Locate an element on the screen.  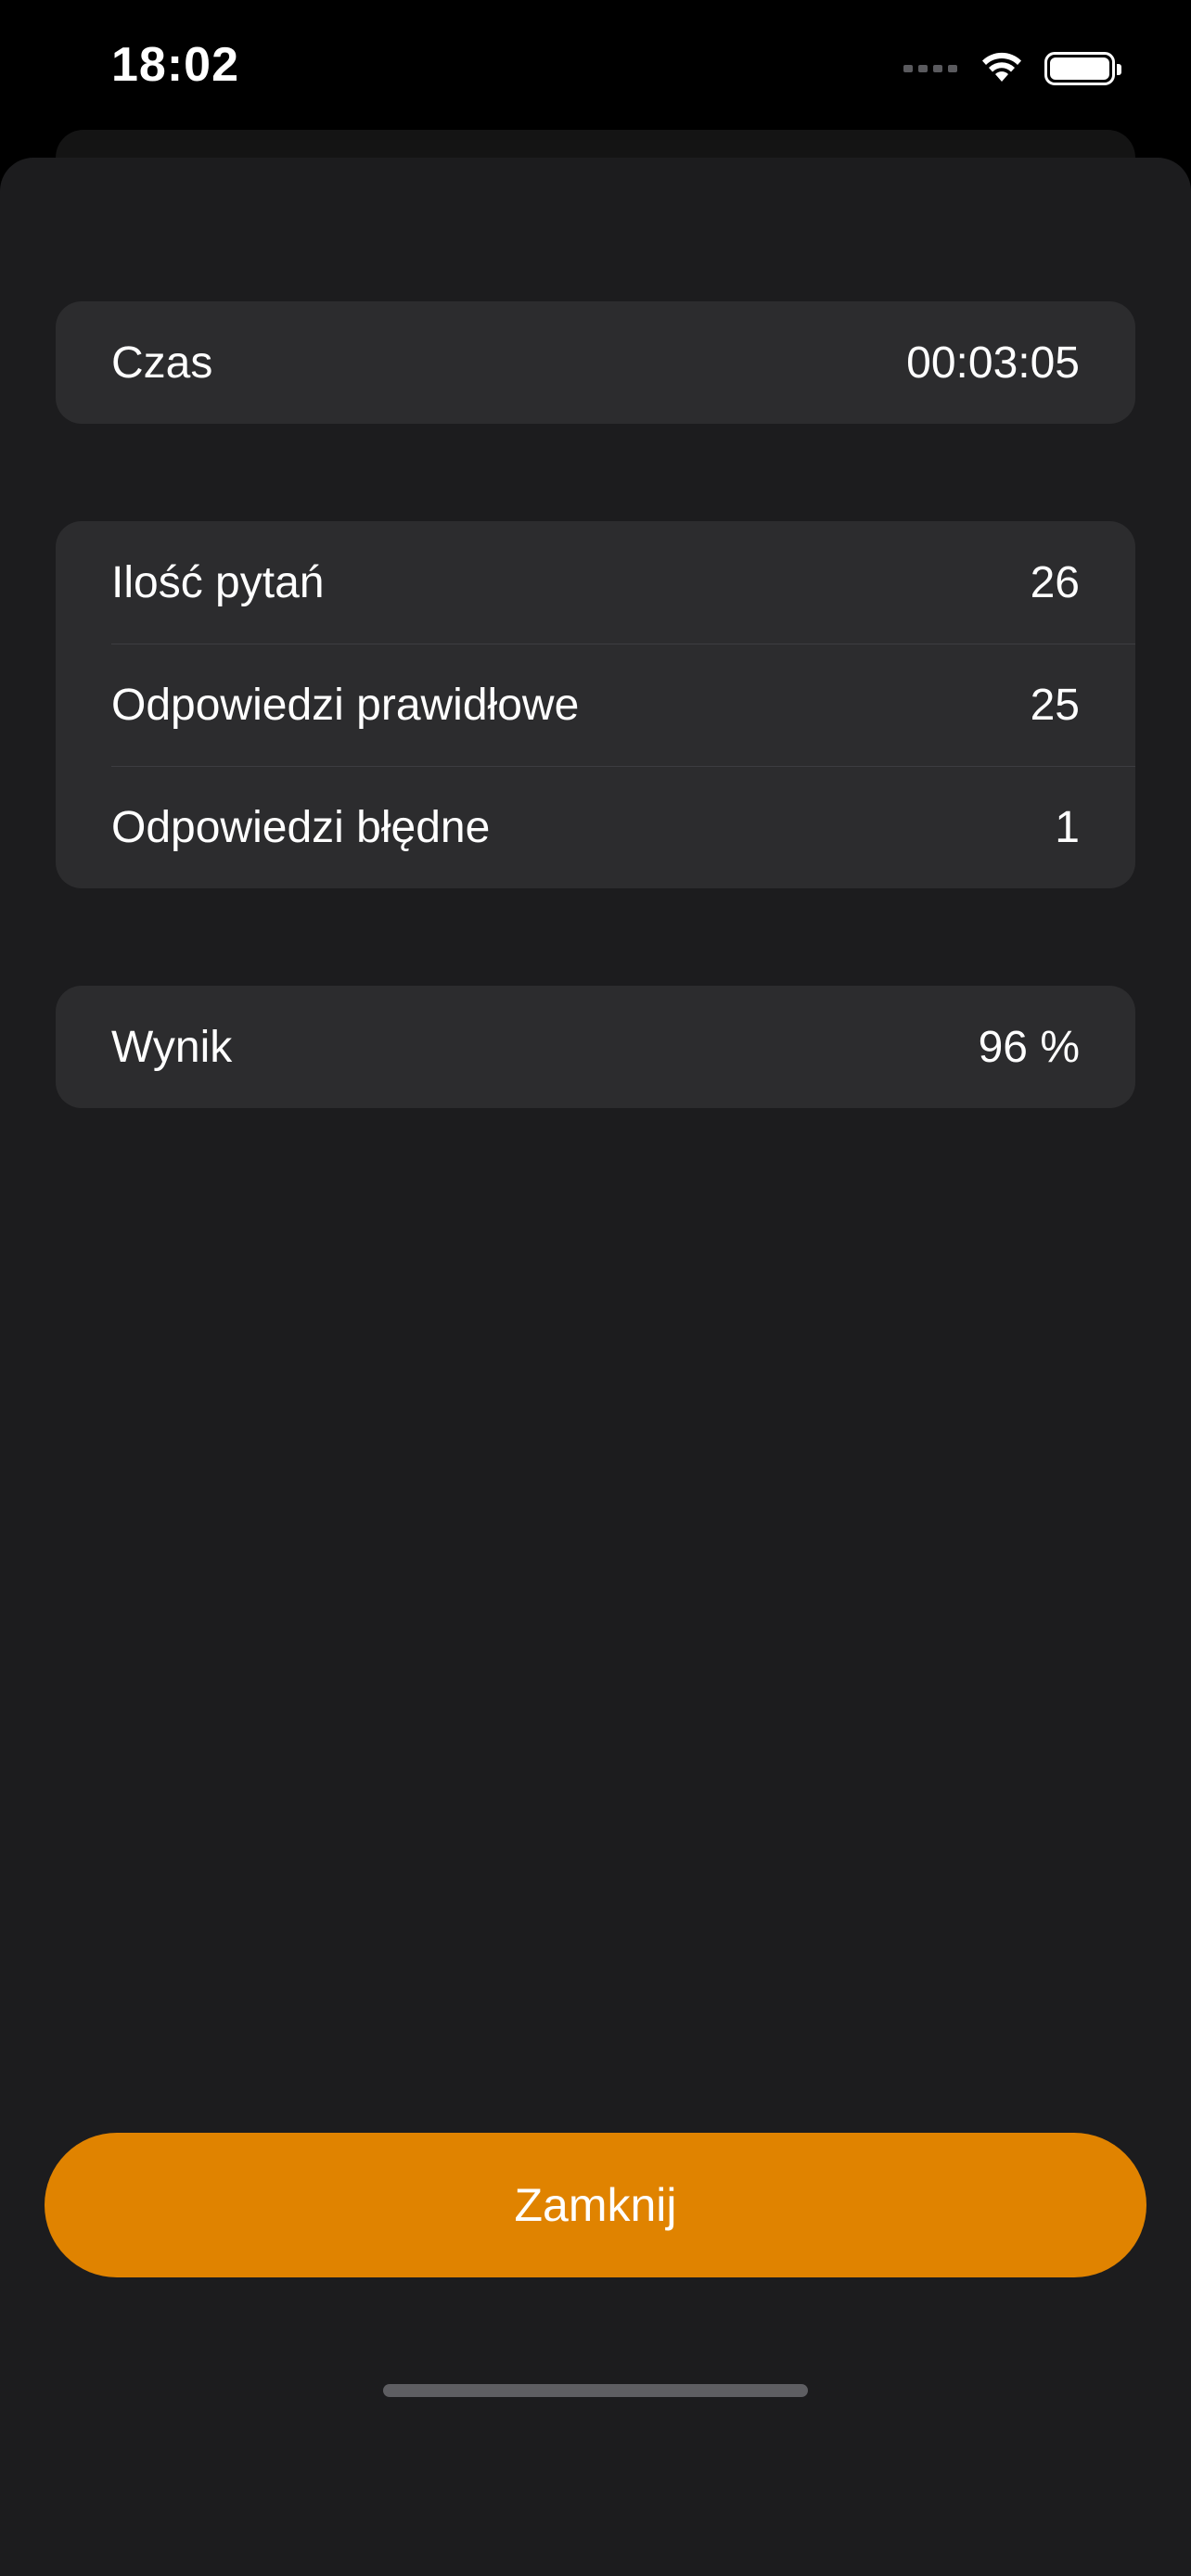
status-icons is located at coordinates (1012, 68).